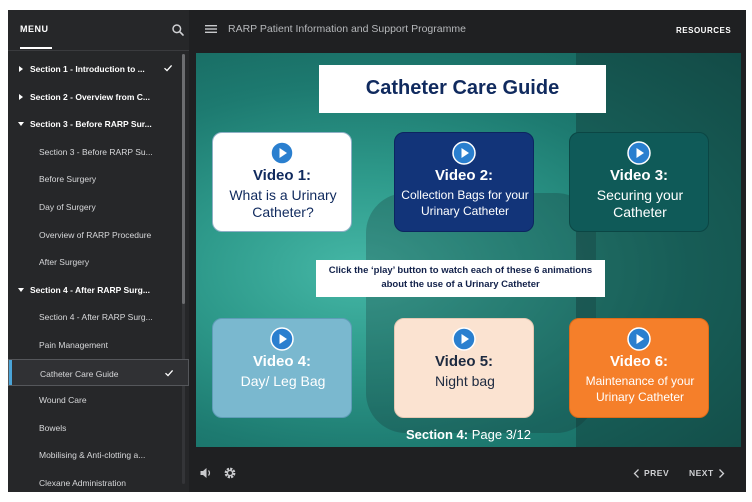 The width and height of the screenshot is (752, 502). What do you see at coordinates (206, 473) in the screenshot?
I see `volume-icon` at bounding box center [206, 473].